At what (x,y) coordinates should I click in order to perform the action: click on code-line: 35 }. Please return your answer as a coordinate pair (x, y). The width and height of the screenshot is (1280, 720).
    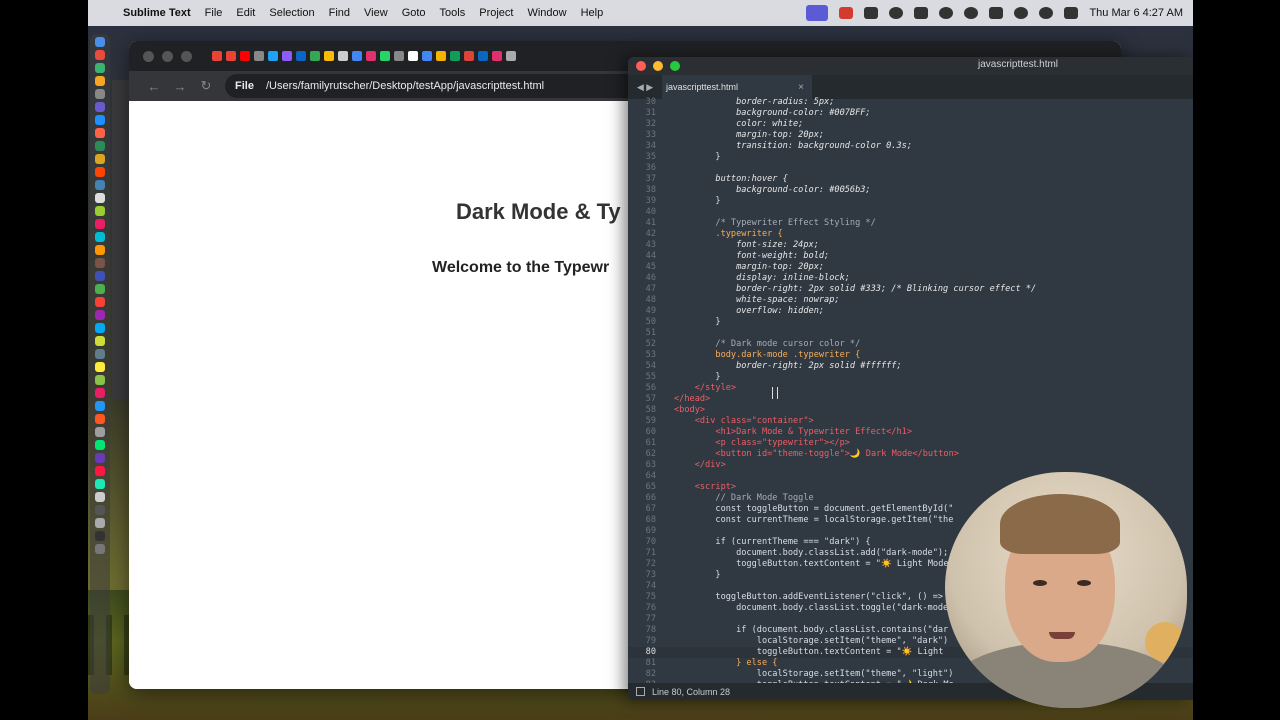
    Looking at the image, I should click on (910, 157).